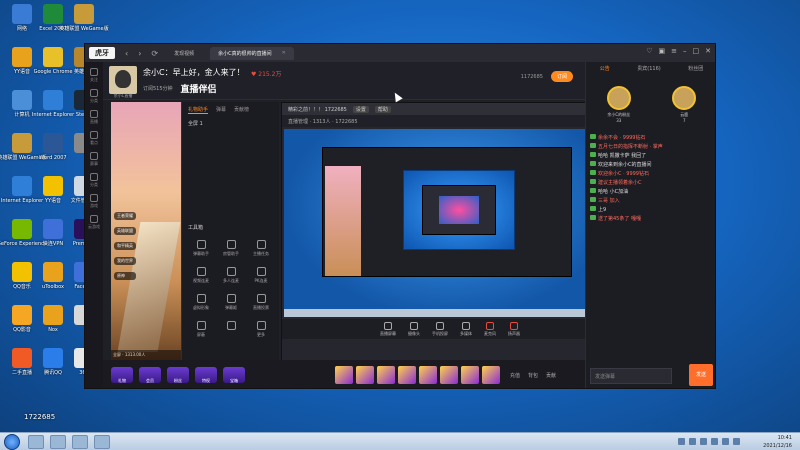  Describe the element at coordinates (184, 53) in the screenshot. I see `tab-home: 发现视频` at that location.